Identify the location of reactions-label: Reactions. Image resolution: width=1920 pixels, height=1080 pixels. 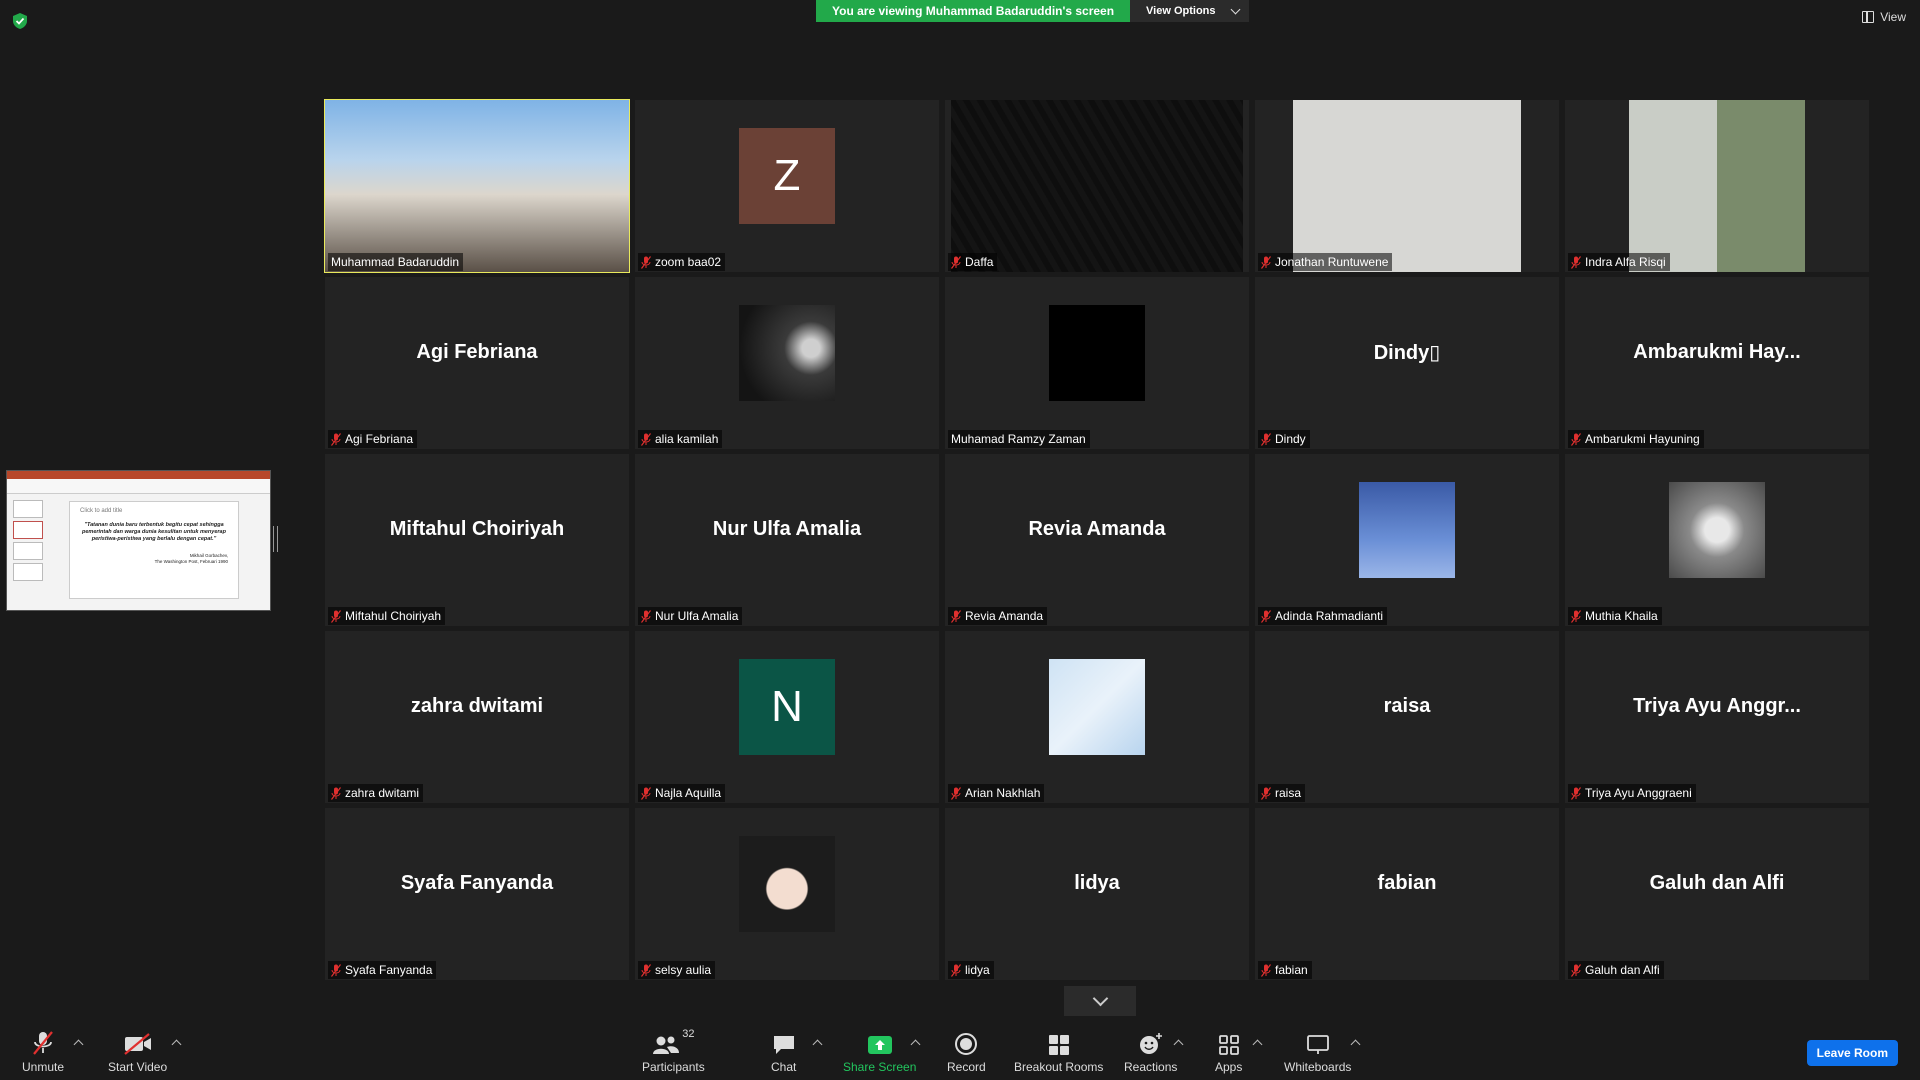
(1151, 1067).